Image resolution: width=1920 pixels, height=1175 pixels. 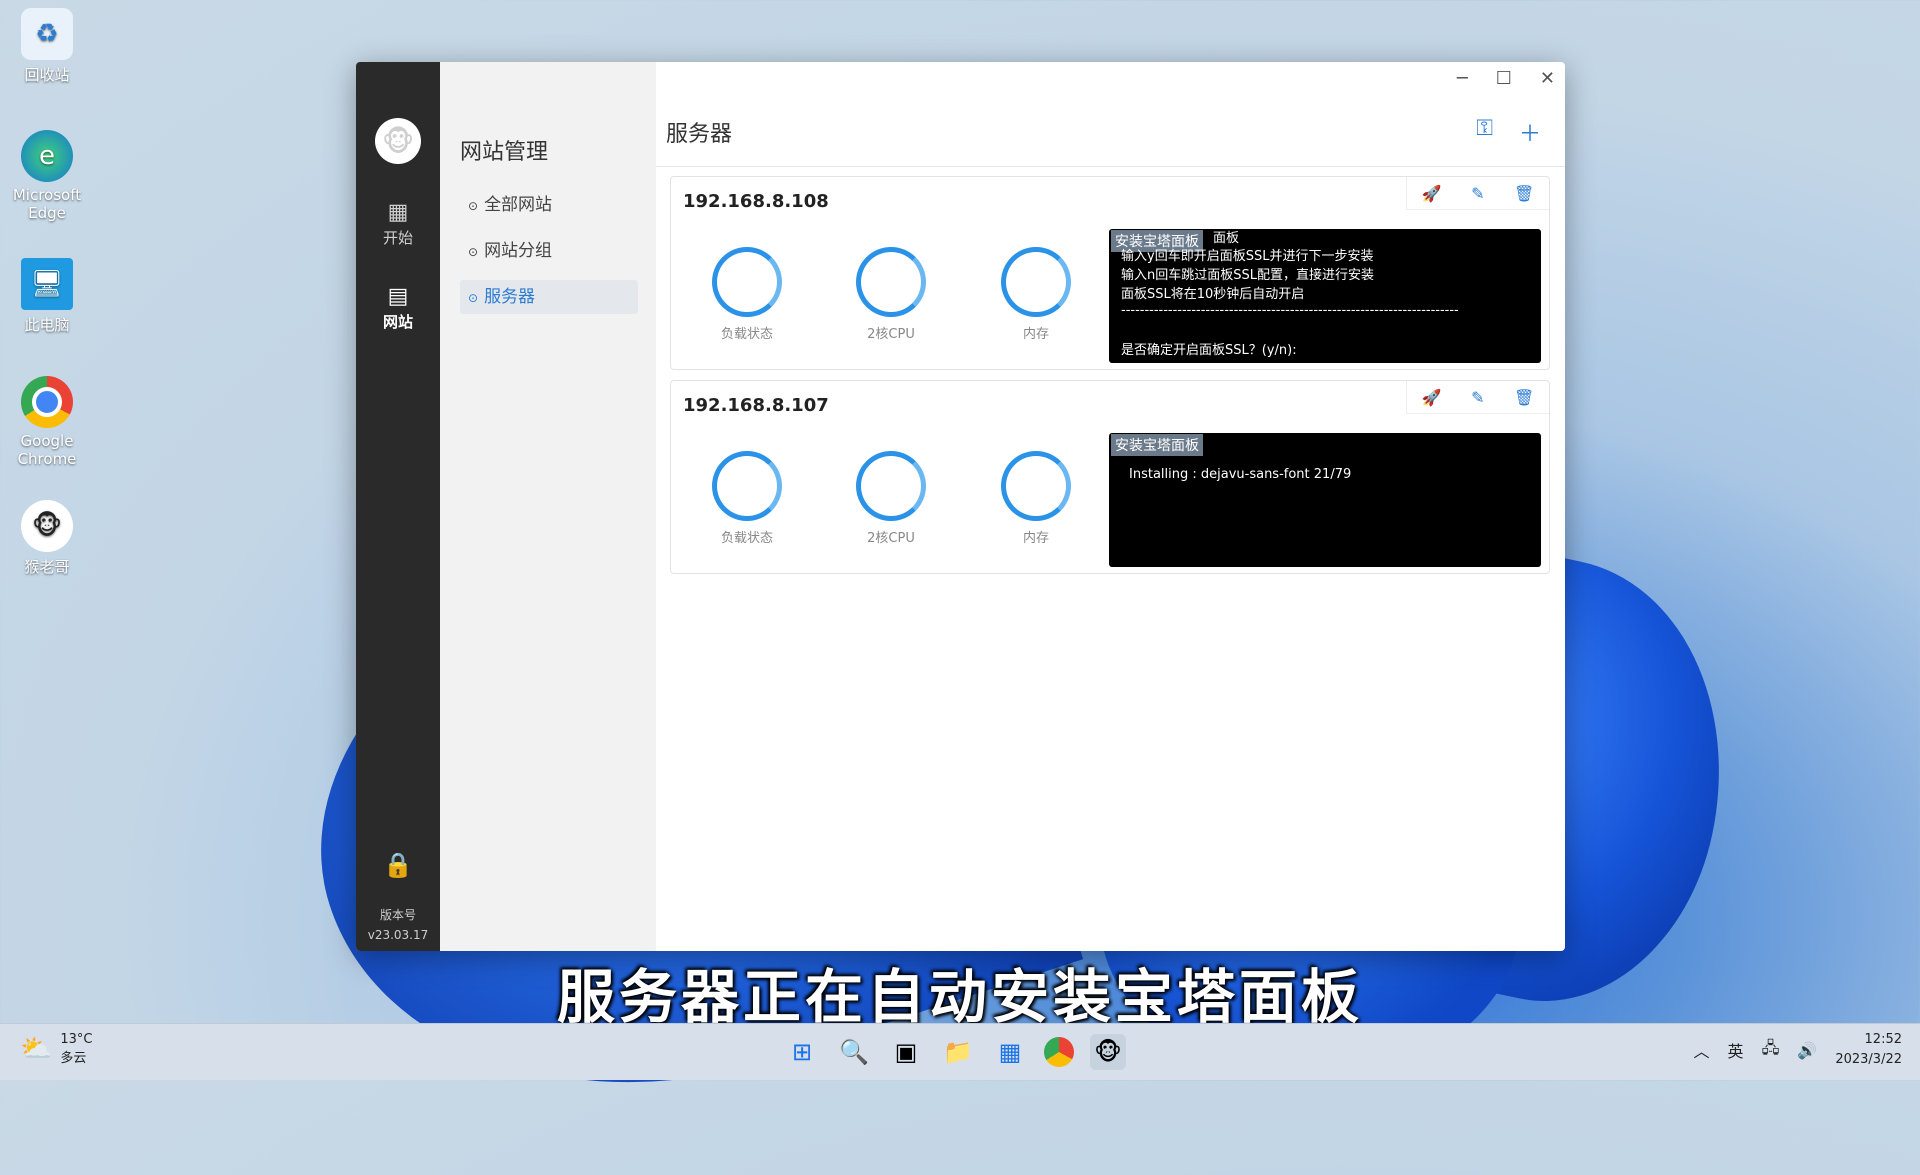 I want to click on recycle-bin-icon: ♻, so click(x=47, y=34).